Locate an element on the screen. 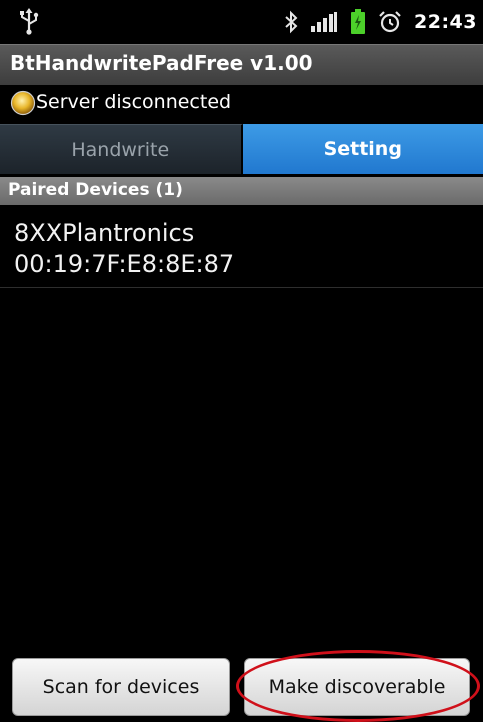 This screenshot has width=483, height=722. app-title-bar: BtHandwritePadFree v1.00 is located at coordinates (241, 64).